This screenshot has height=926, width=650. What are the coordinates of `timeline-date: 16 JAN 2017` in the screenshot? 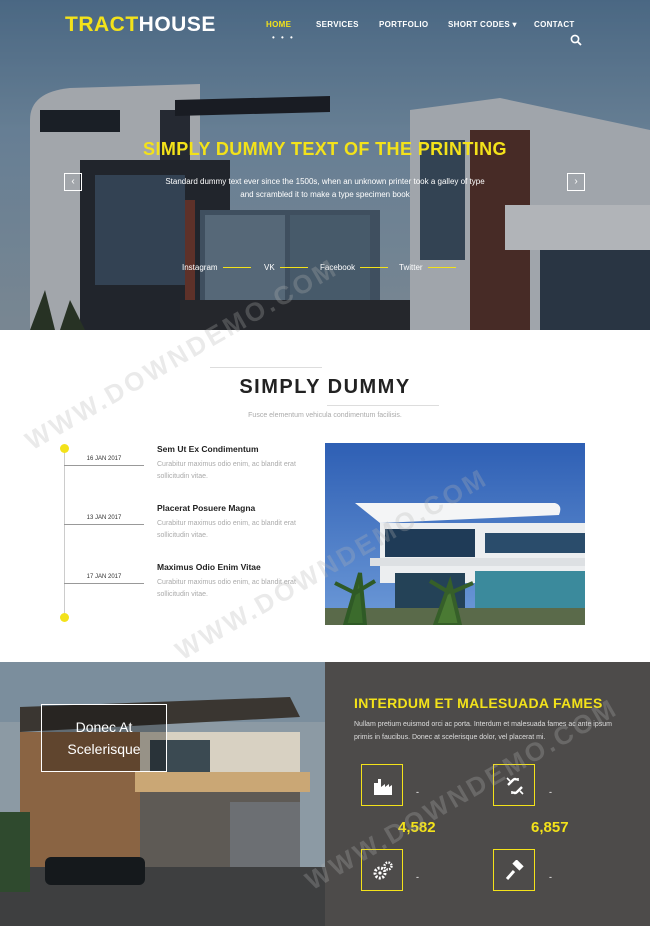 It's located at (104, 461).